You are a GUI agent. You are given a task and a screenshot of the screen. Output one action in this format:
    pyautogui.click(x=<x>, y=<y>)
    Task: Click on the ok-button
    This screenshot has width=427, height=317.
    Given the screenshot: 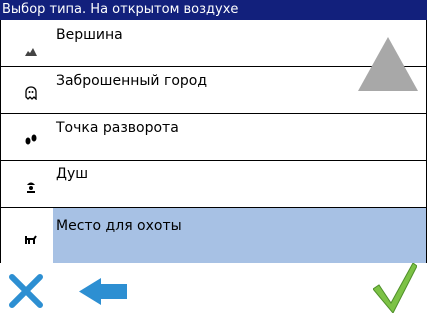 What is the action you would take?
    pyautogui.click(x=395, y=288)
    